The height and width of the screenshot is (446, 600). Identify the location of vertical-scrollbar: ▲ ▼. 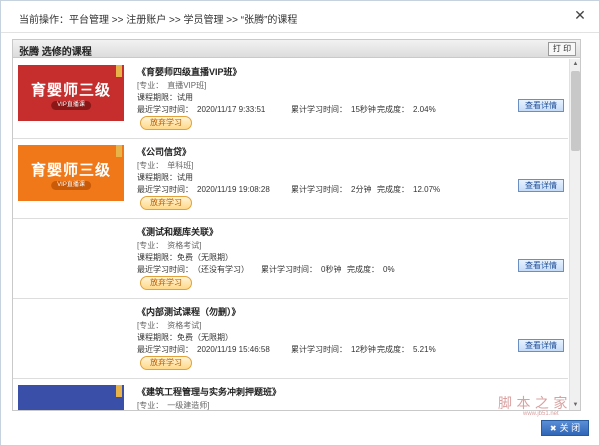
(574, 234).